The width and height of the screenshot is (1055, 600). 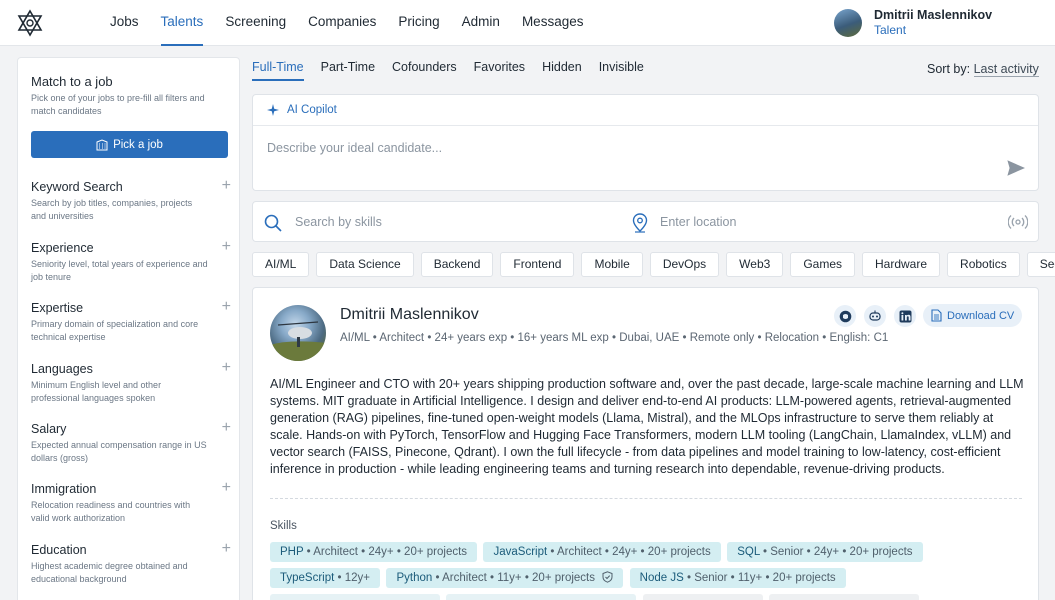 What do you see at coordinates (1018, 222) in the screenshot?
I see `broadcast-radius-icon` at bounding box center [1018, 222].